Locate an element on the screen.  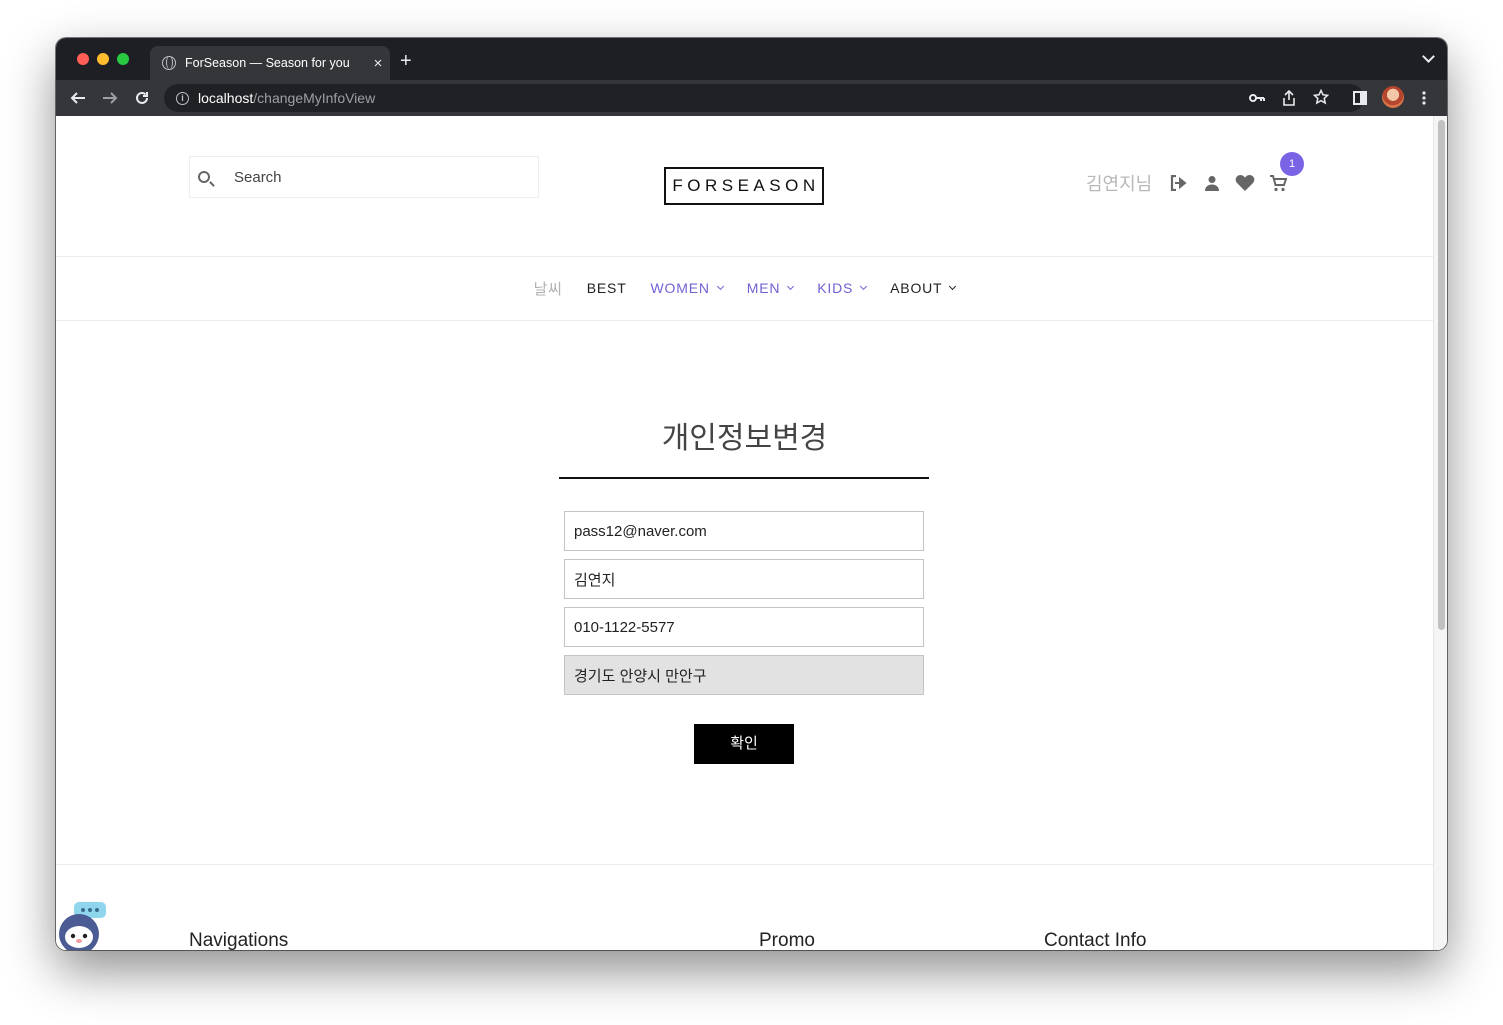
bookmark-star-icon is located at coordinates (1321, 97).